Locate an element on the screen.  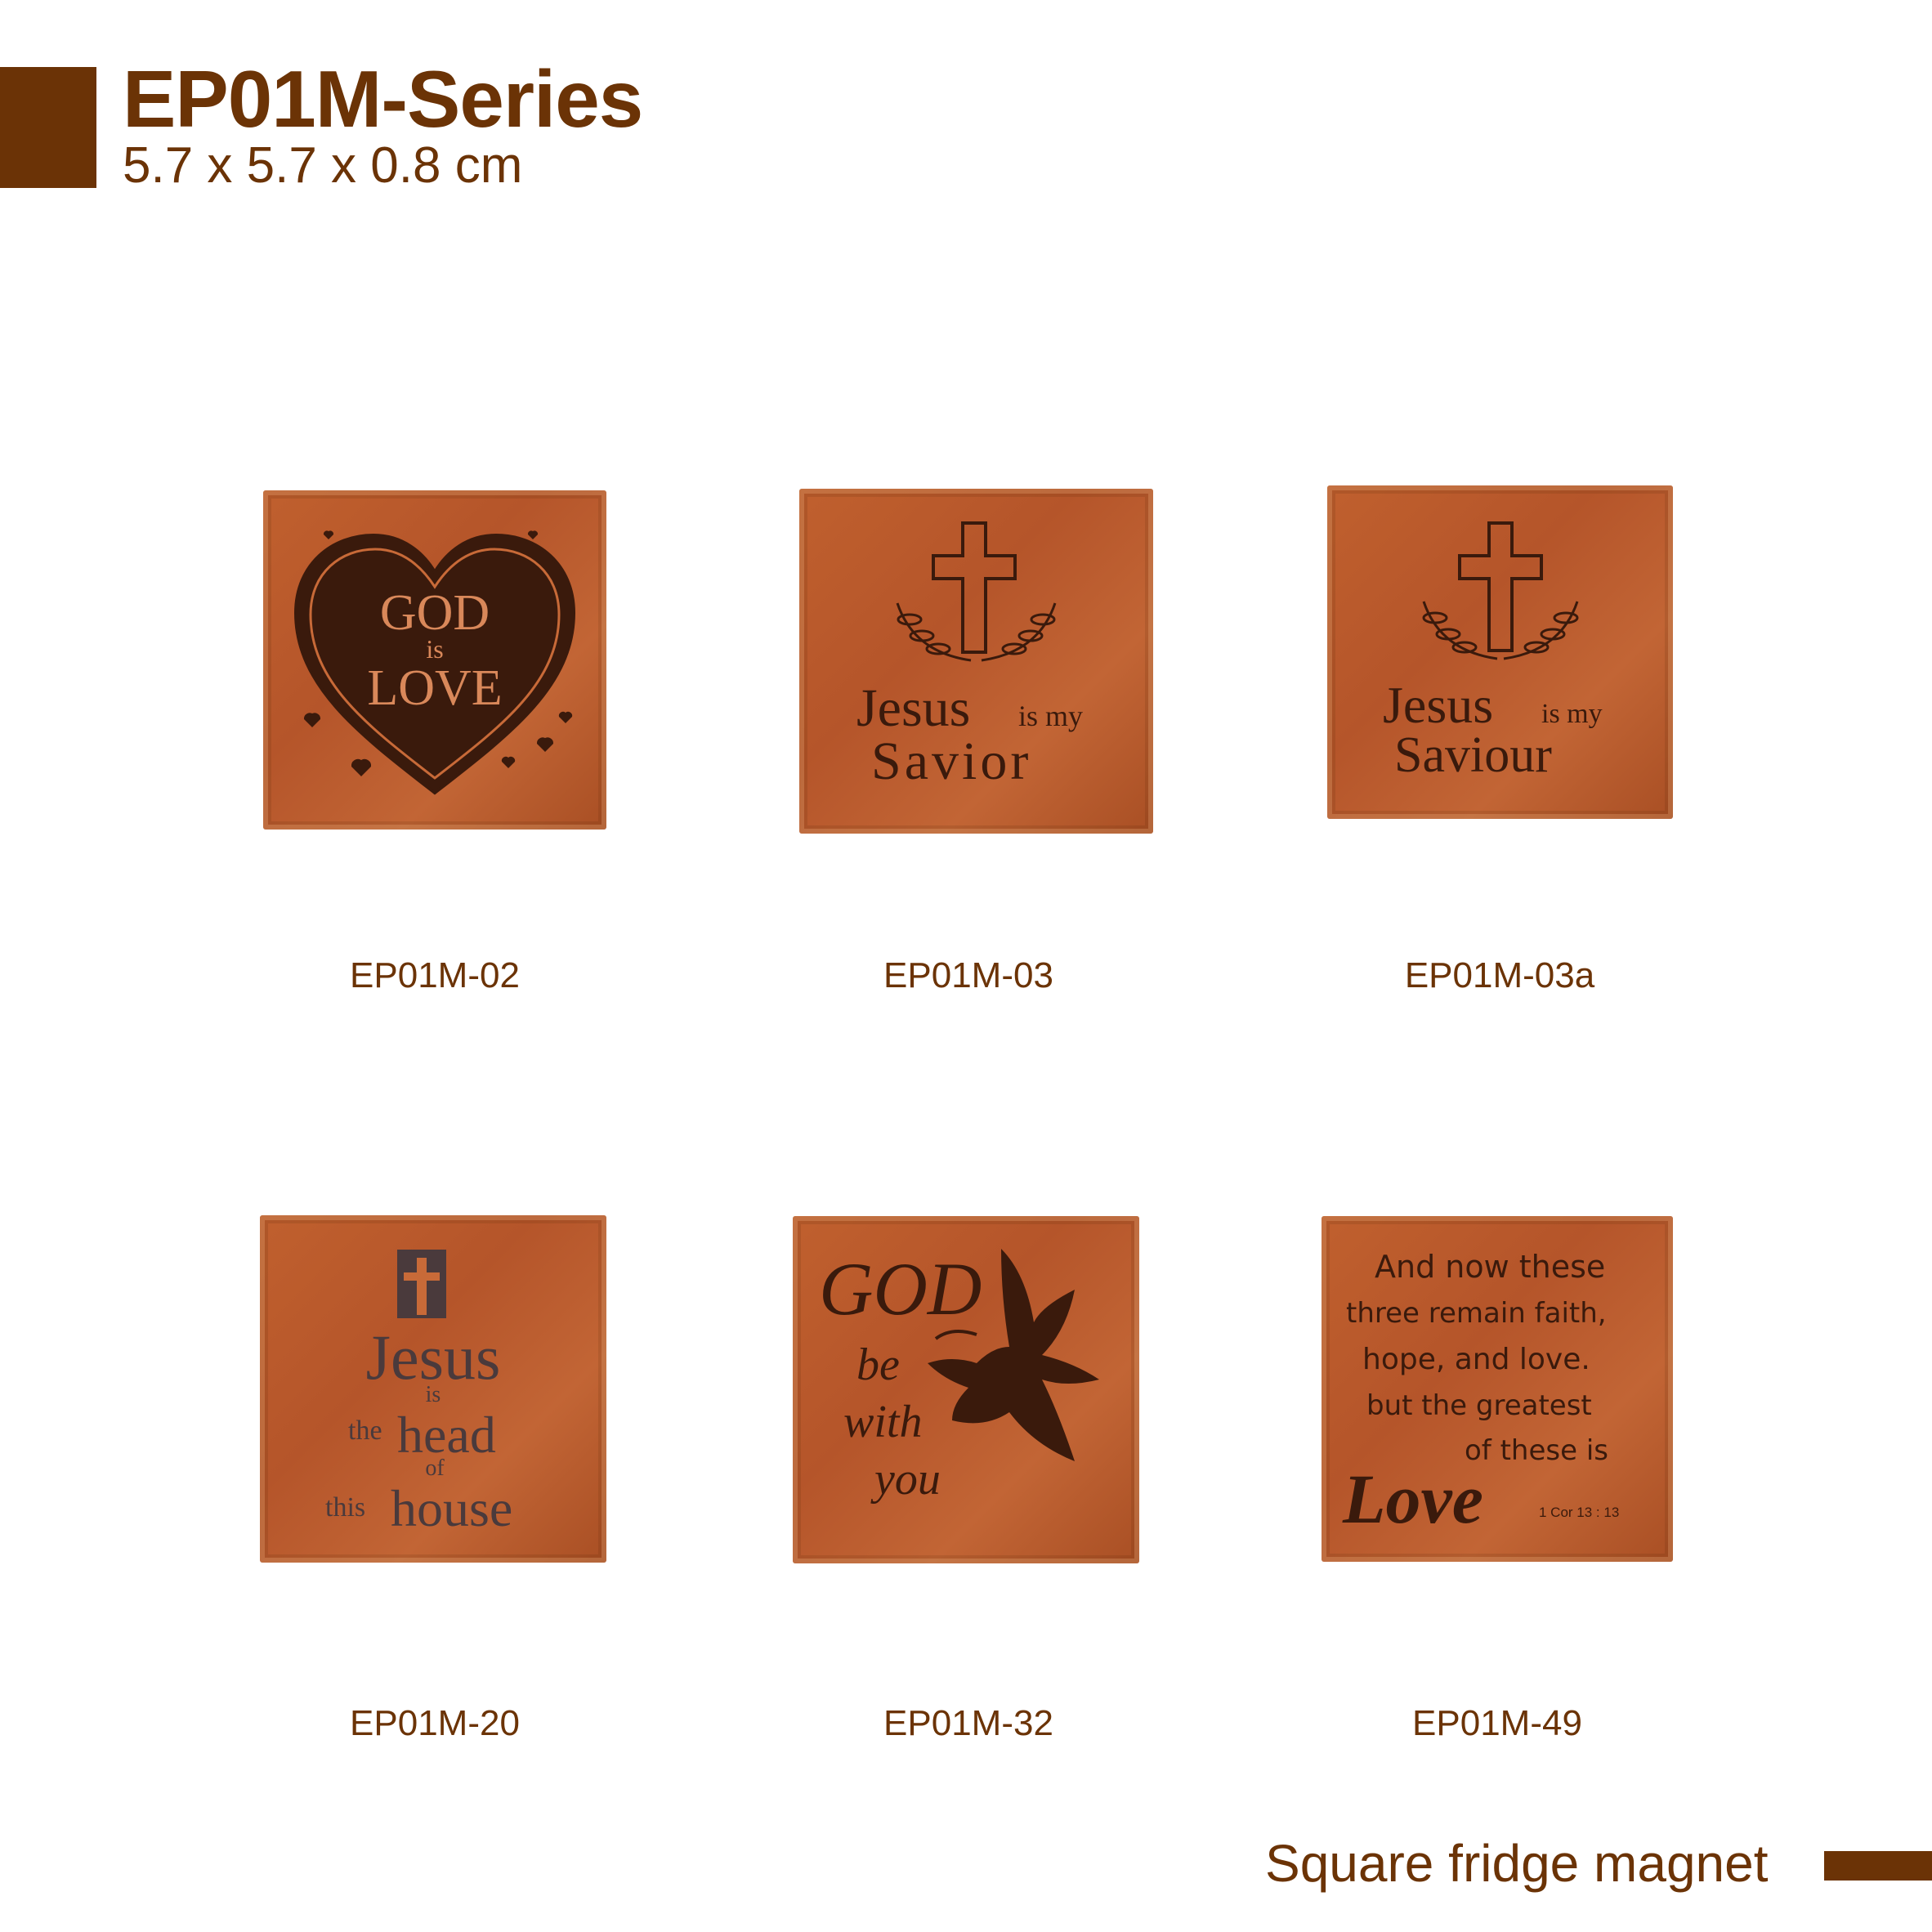
product-image-ep01m-02: GOD is LOVE is located at coordinates (434, 660).